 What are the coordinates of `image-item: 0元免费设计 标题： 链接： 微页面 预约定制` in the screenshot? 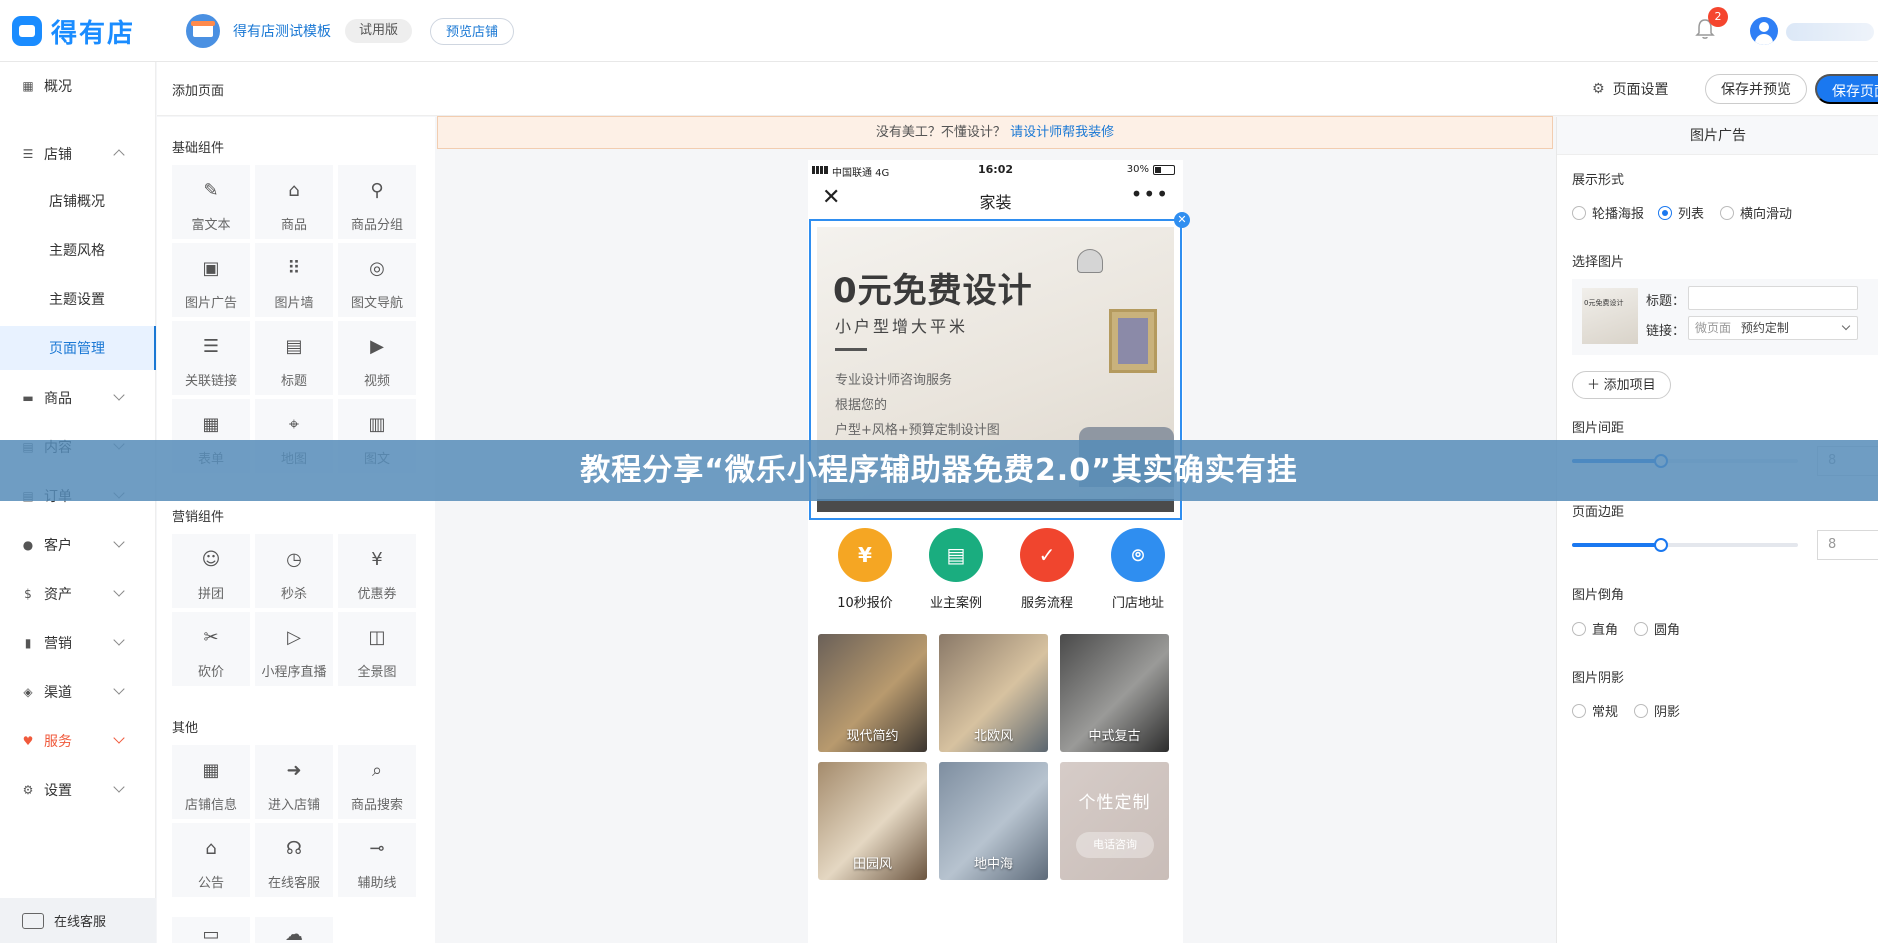 It's located at (1725, 317).